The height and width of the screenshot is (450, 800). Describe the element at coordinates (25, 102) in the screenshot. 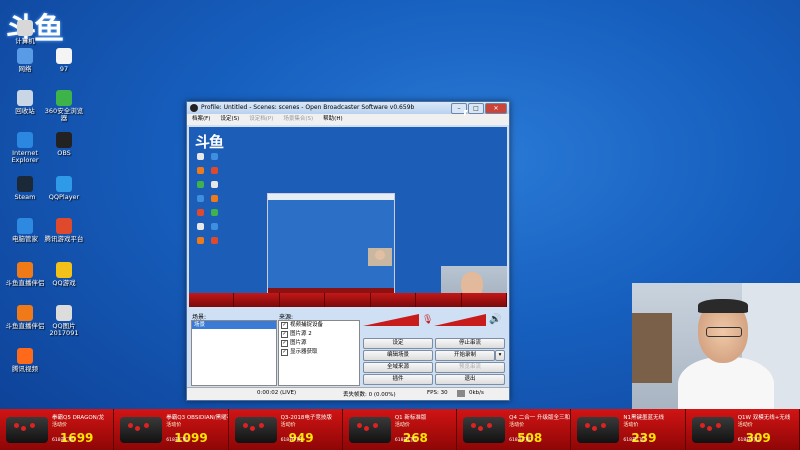

I see `desktop-shortcut: 回收站` at that location.